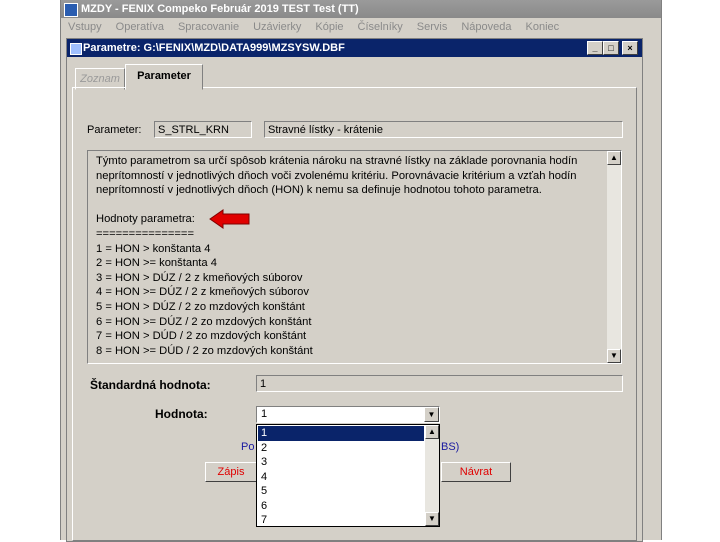  What do you see at coordinates (114, 130) in the screenshot?
I see `parameter-label: Parameter:` at bounding box center [114, 130].